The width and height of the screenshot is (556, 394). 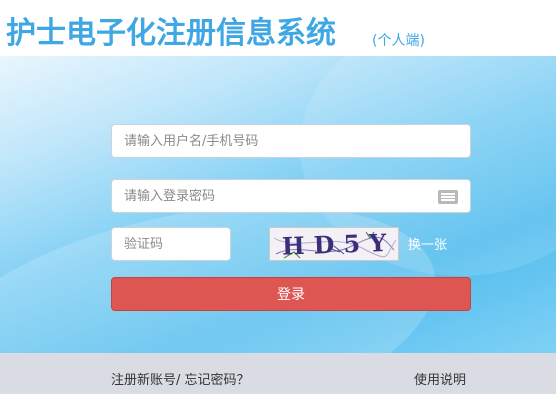 What do you see at coordinates (448, 197) in the screenshot?
I see `keyboard-icon` at bounding box center [448, 197].